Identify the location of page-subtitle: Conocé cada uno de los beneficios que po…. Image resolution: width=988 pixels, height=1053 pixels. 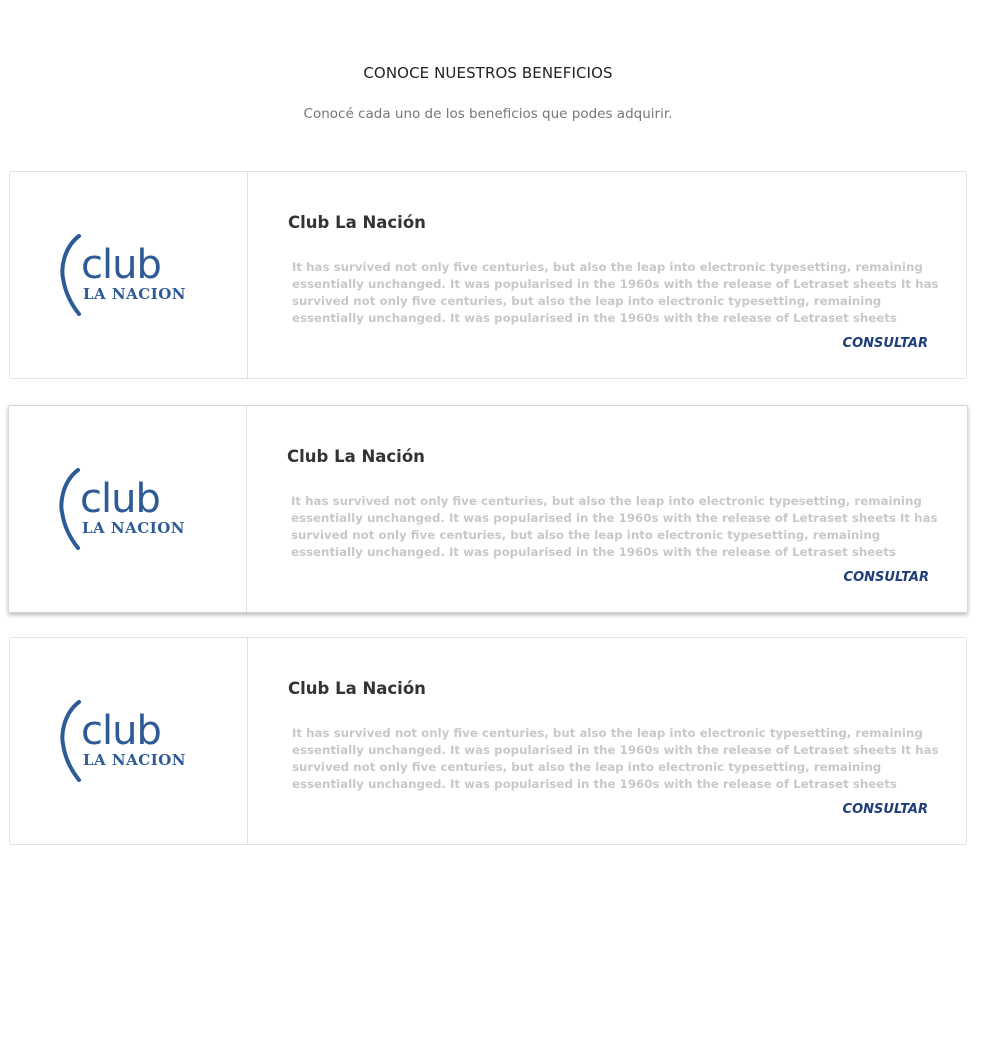
(488, 114).